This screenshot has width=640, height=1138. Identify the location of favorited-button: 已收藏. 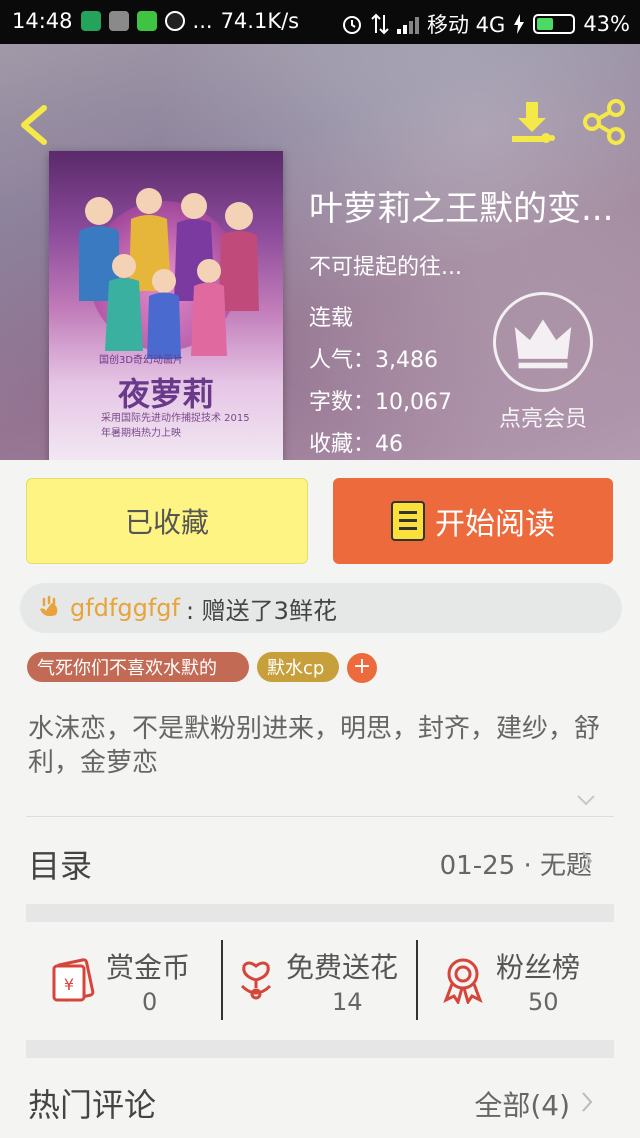
(167, 521).